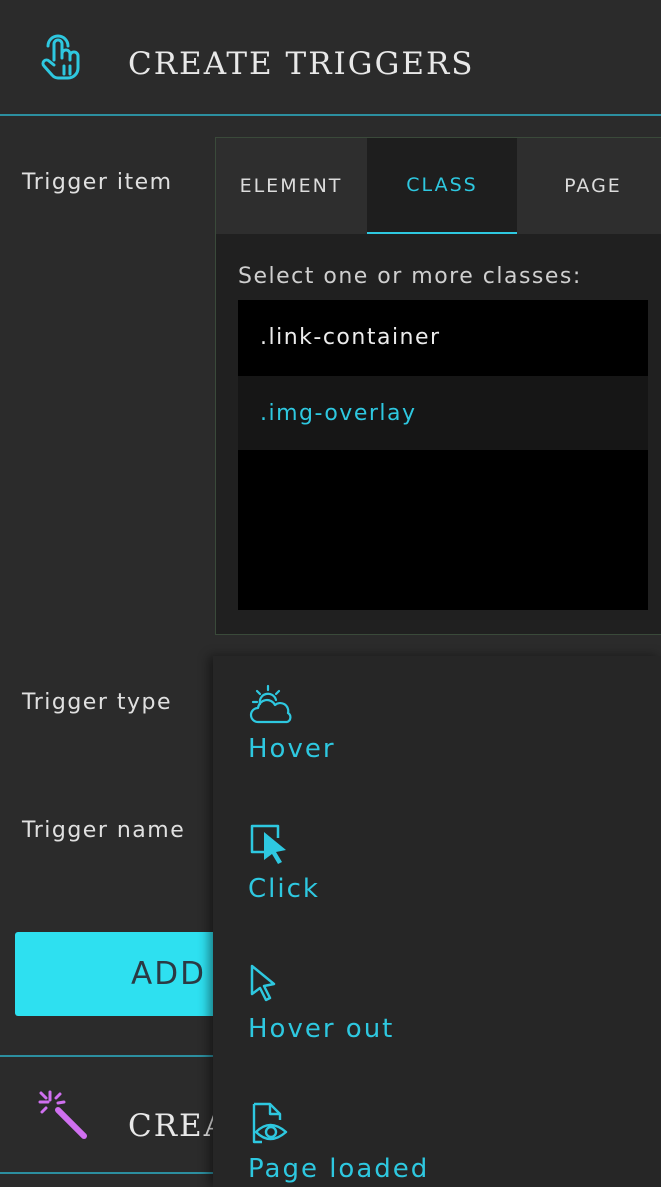  I want to click on option-hover-out: Hover out, so click(438, 1003).